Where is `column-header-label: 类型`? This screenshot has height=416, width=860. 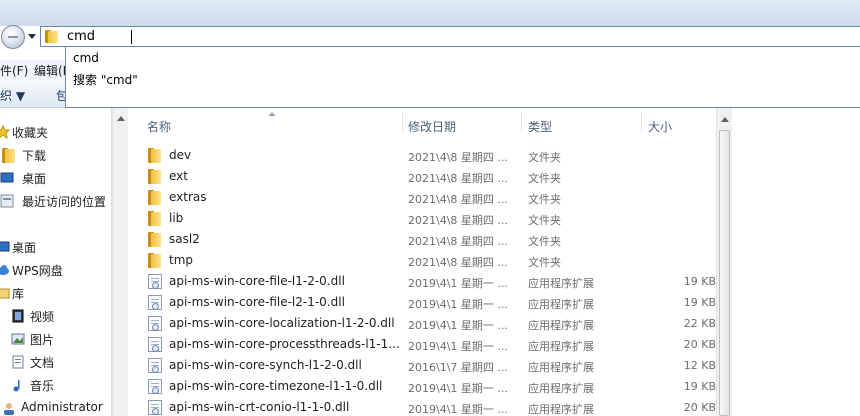
column-header-label: 类型 is located at coordinates (540, 127).